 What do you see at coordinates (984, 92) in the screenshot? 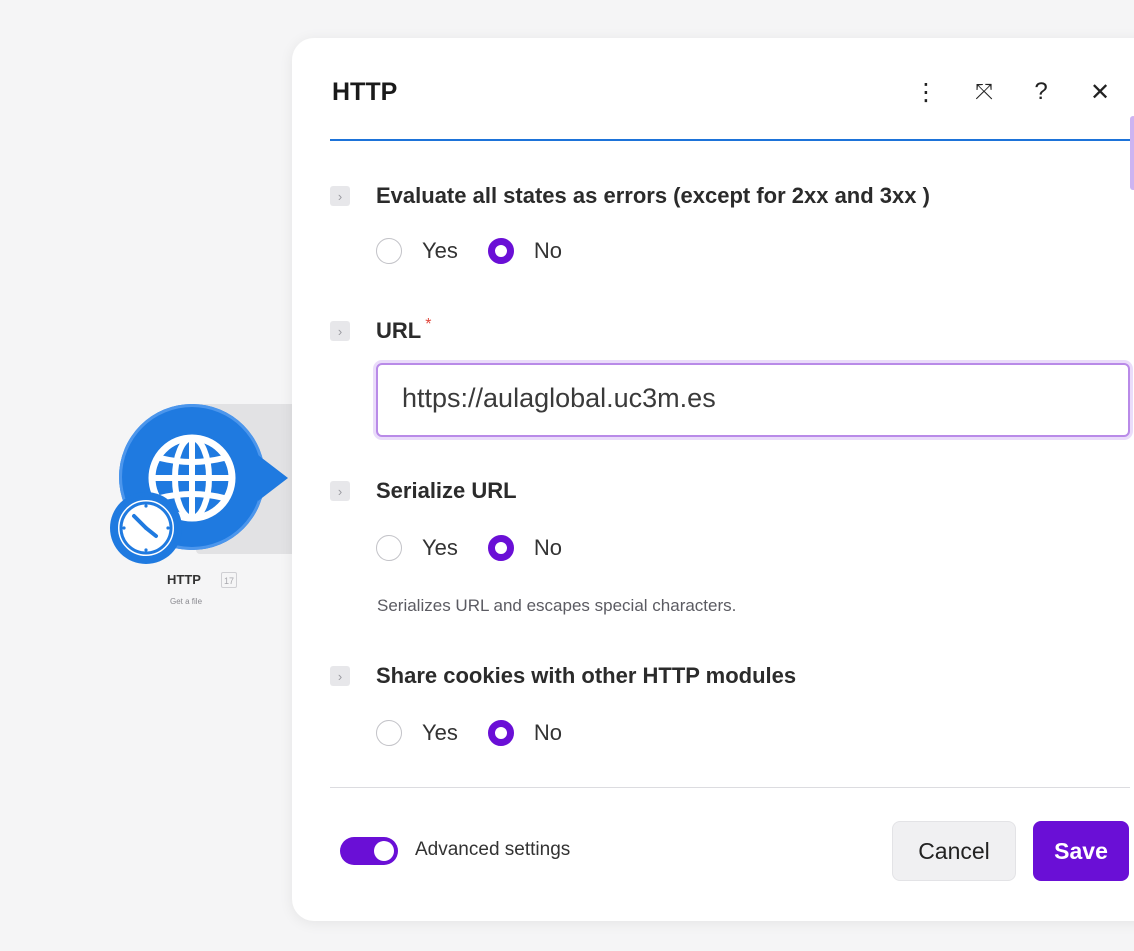
I see `maximize-icon: ⤧` at bounding box center [984, 92].